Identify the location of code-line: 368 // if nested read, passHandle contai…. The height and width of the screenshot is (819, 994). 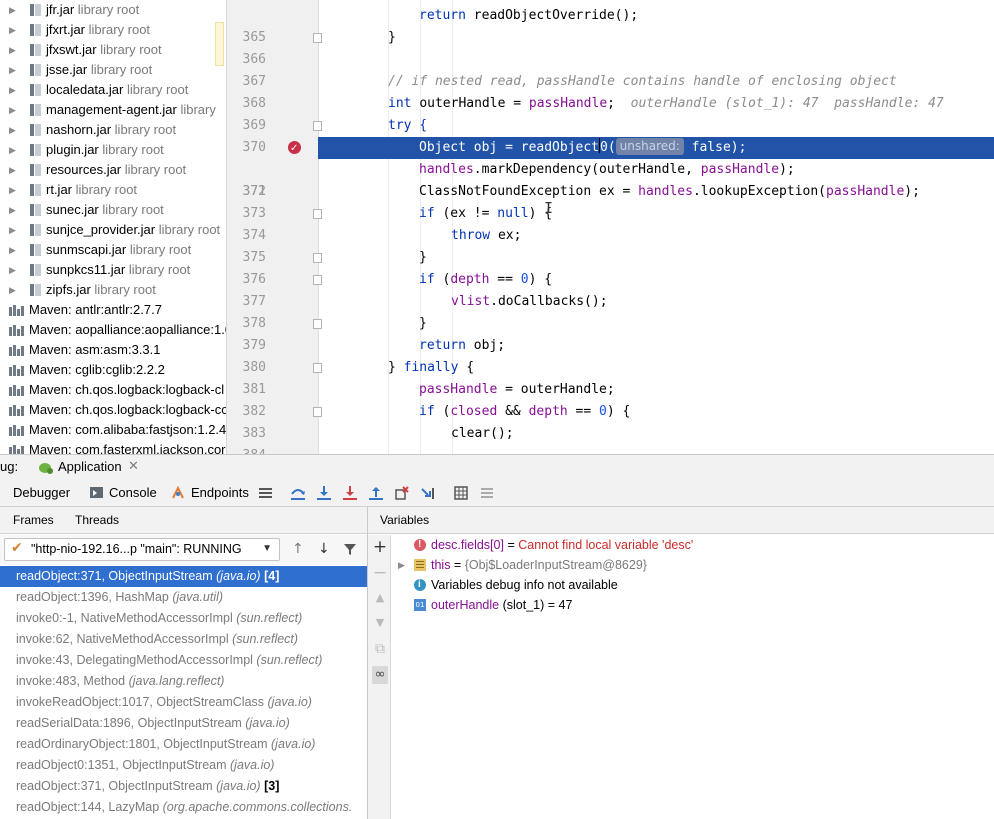
(610, 91).